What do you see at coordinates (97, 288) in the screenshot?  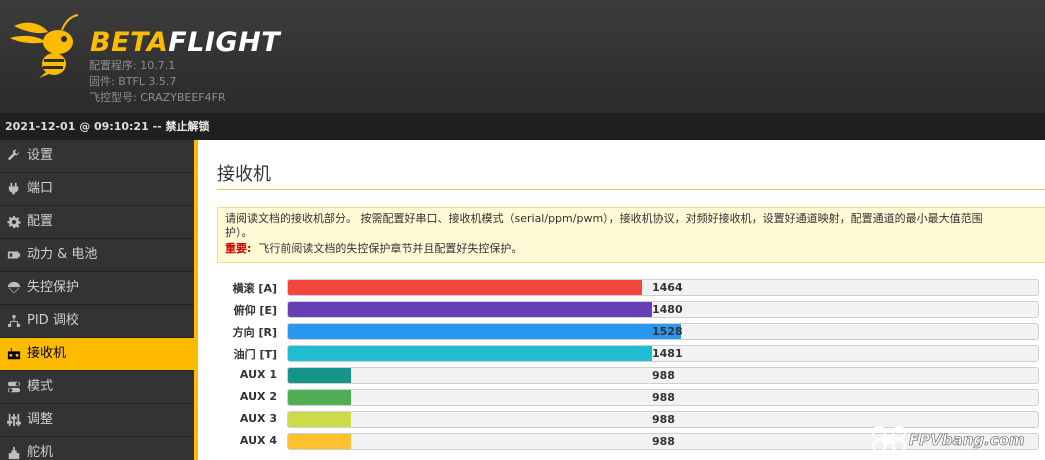 I see `sidebar-item-4: 失控保护` at bounding box center [97, 288].